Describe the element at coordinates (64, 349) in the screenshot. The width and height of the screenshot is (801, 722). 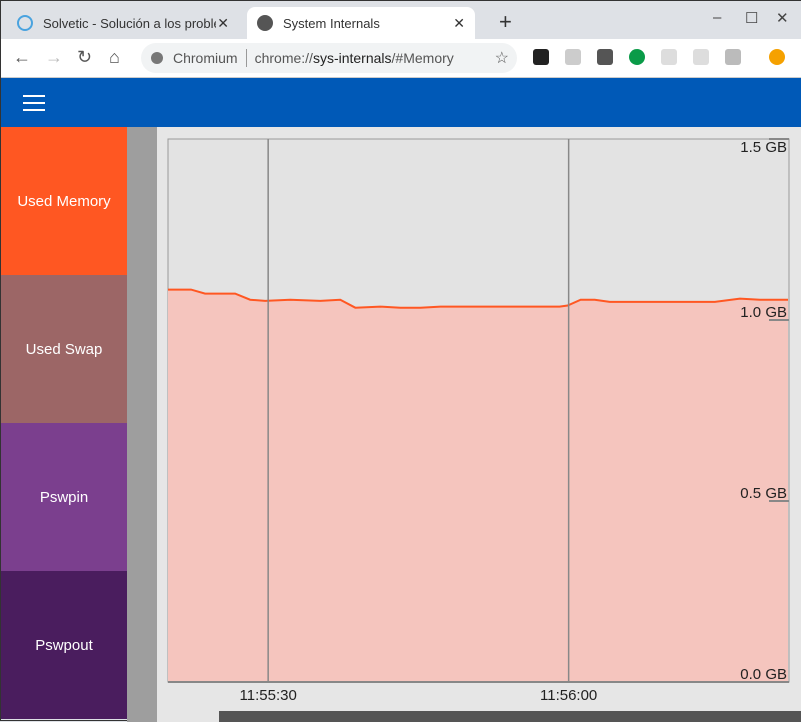
I see `sidebar-item-used-swap: Used Swap` at that location.